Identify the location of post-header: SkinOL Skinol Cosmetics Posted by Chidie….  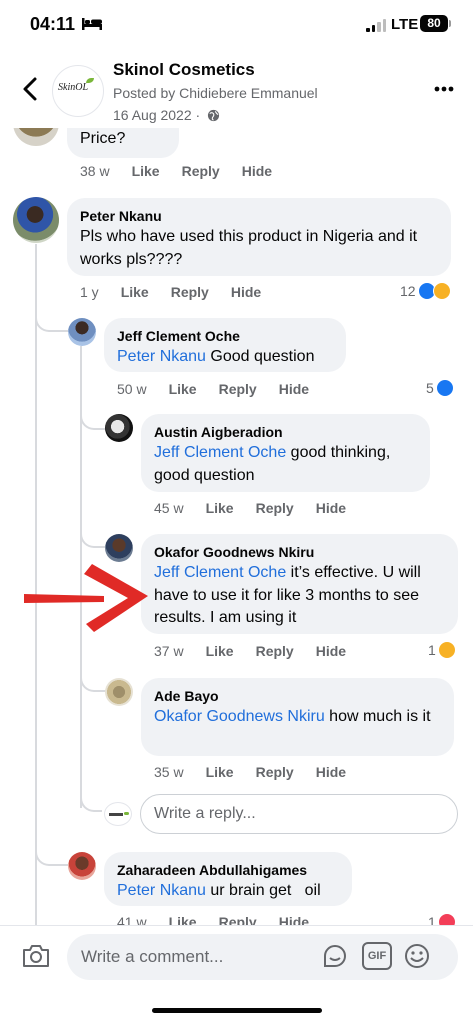
(236, 89).